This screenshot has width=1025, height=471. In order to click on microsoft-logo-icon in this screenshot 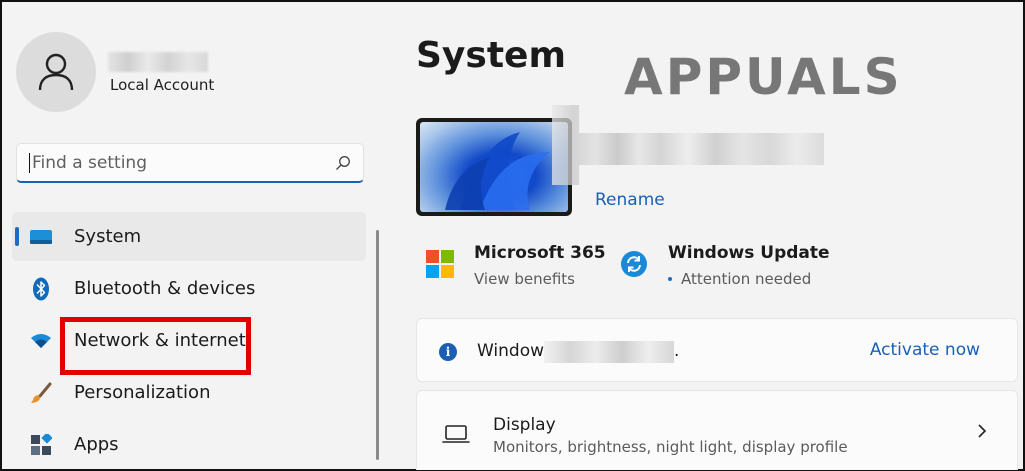, I will do `click(440, 264)`.